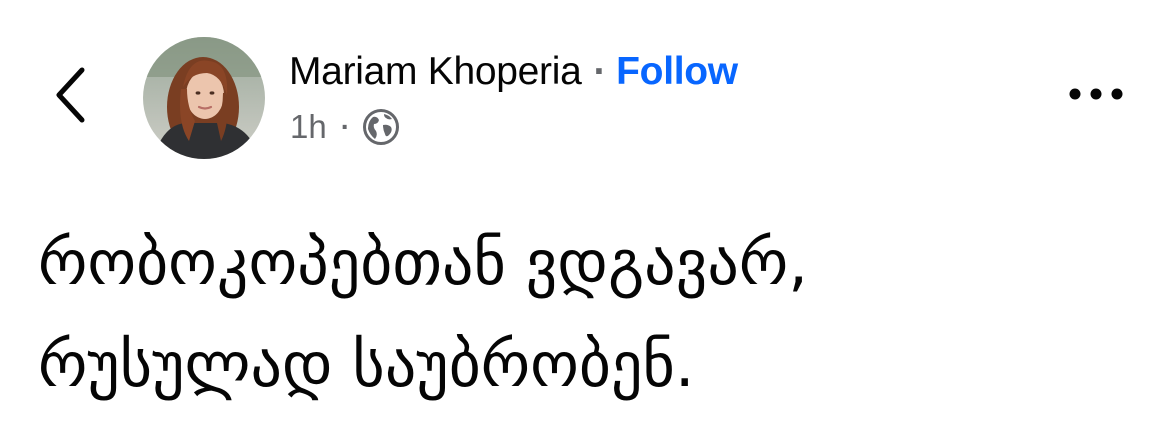 The image size is (1170, 444). I want to click on more-options-button, so click(1096, 96).